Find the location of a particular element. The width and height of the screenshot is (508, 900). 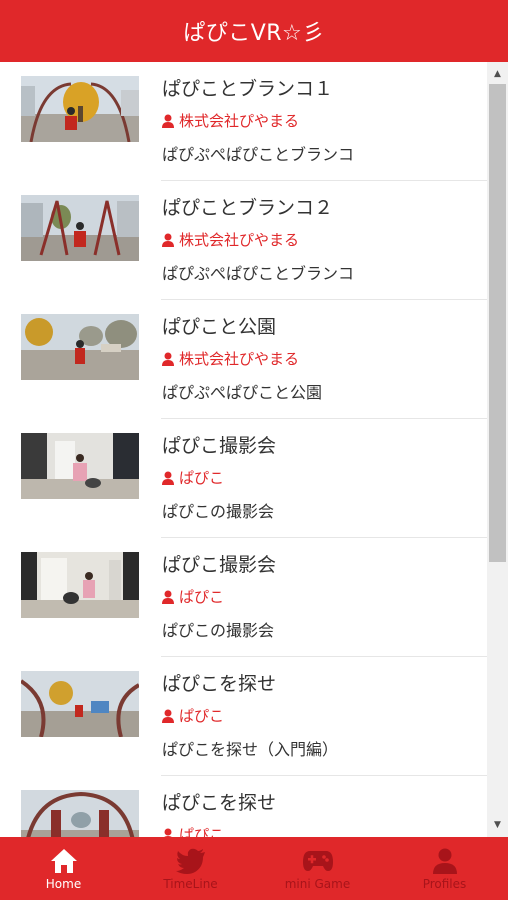

nav-label-mini-game: mini Game is located at coordinates (317, 883).